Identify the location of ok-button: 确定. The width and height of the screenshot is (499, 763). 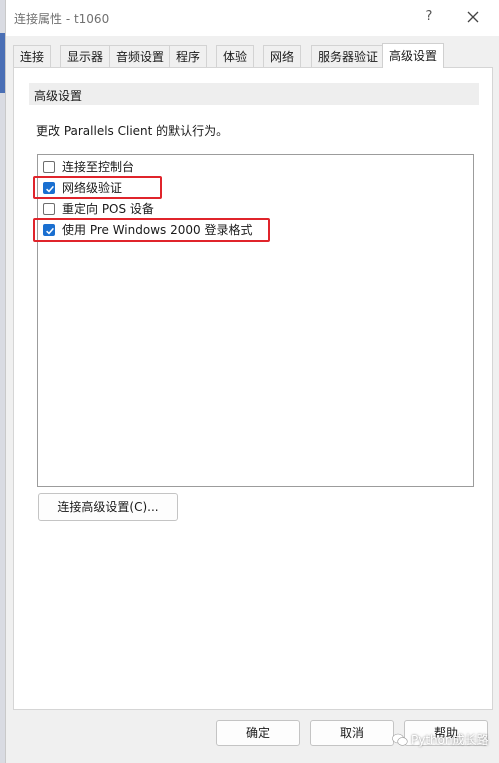
(258, 733).